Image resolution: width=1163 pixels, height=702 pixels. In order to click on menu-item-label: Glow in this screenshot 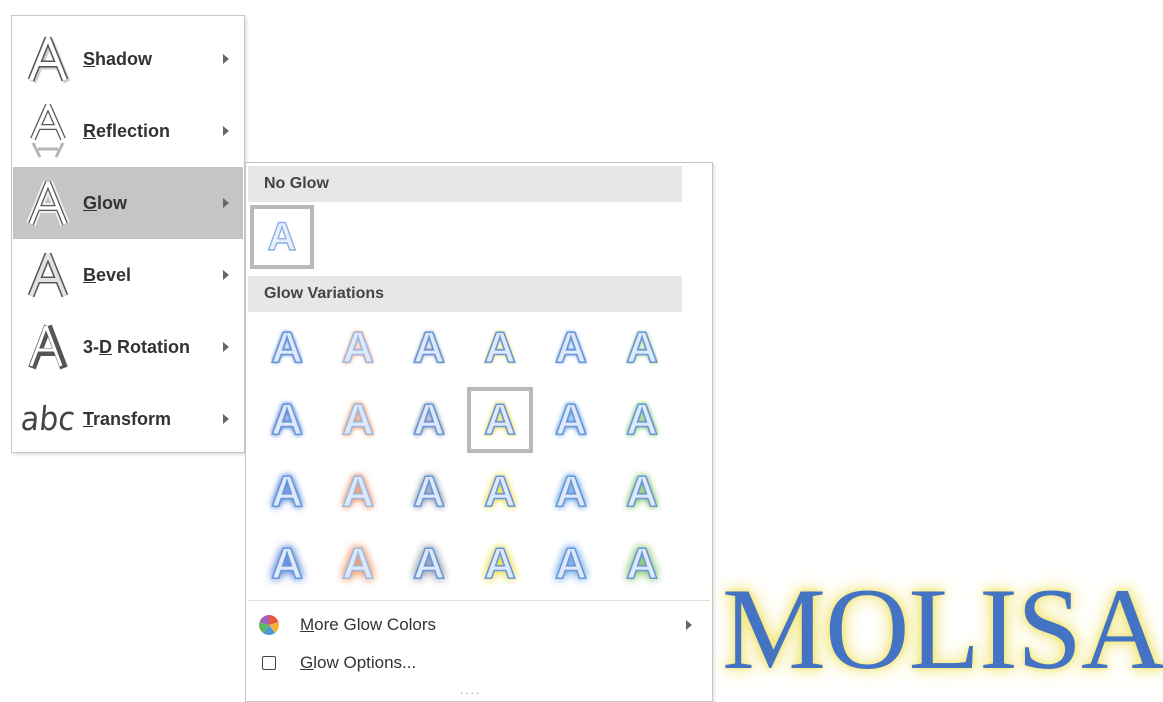, I will do `click(105, 202)`.